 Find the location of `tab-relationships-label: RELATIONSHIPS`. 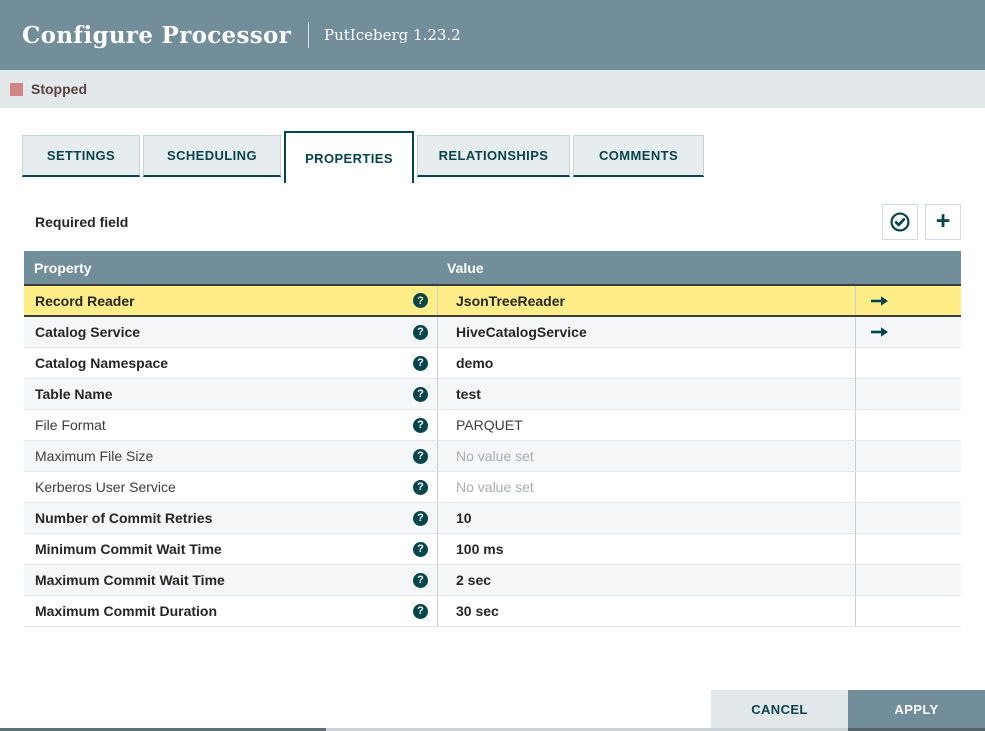

tab-relationships-label: RELATIONSHIPS is located at coordinates (493, 155).